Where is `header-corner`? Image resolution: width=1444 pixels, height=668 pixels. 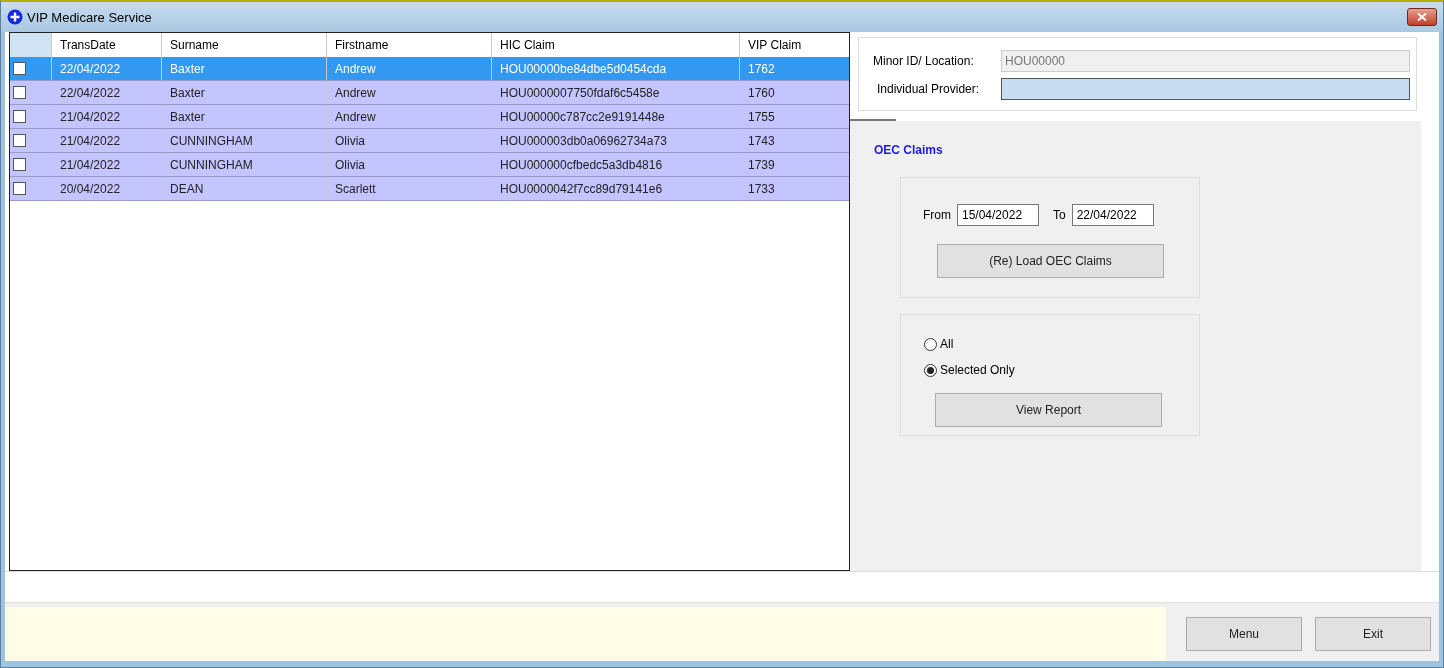 header-corner is located at coordinates (31, 45).